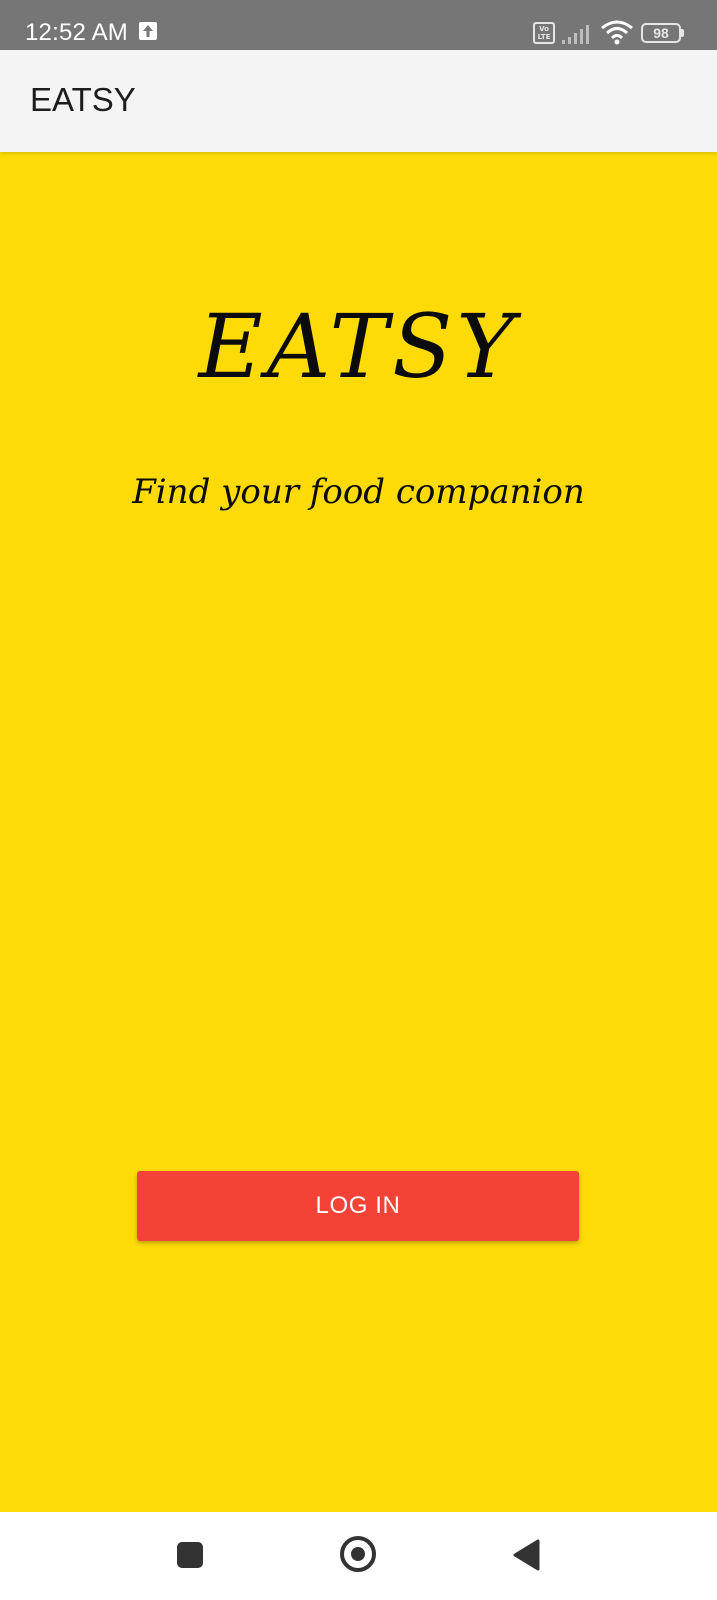 Image resolution: width=717 pixels, height=1600 pixels. I want to click on home-icon, so click(358, 1554).